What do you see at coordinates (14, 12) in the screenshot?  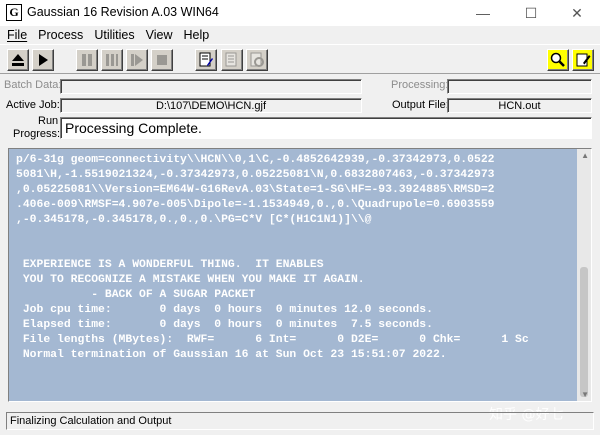 I see `gaussian-app-icon: G` at bounding box center [14, 12].